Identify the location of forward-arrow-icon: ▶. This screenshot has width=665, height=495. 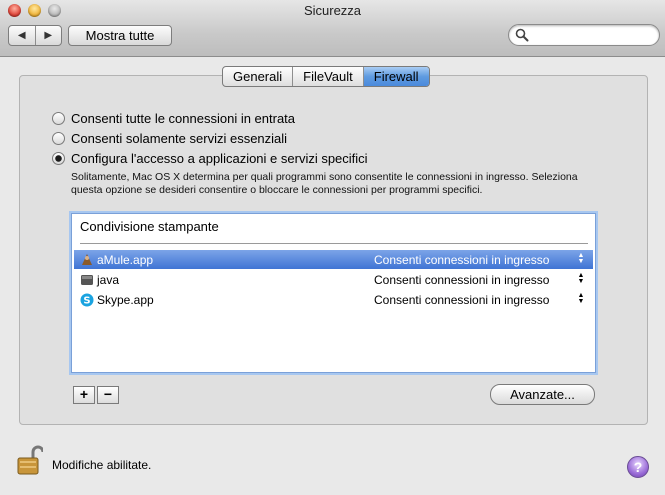
(48, 35).